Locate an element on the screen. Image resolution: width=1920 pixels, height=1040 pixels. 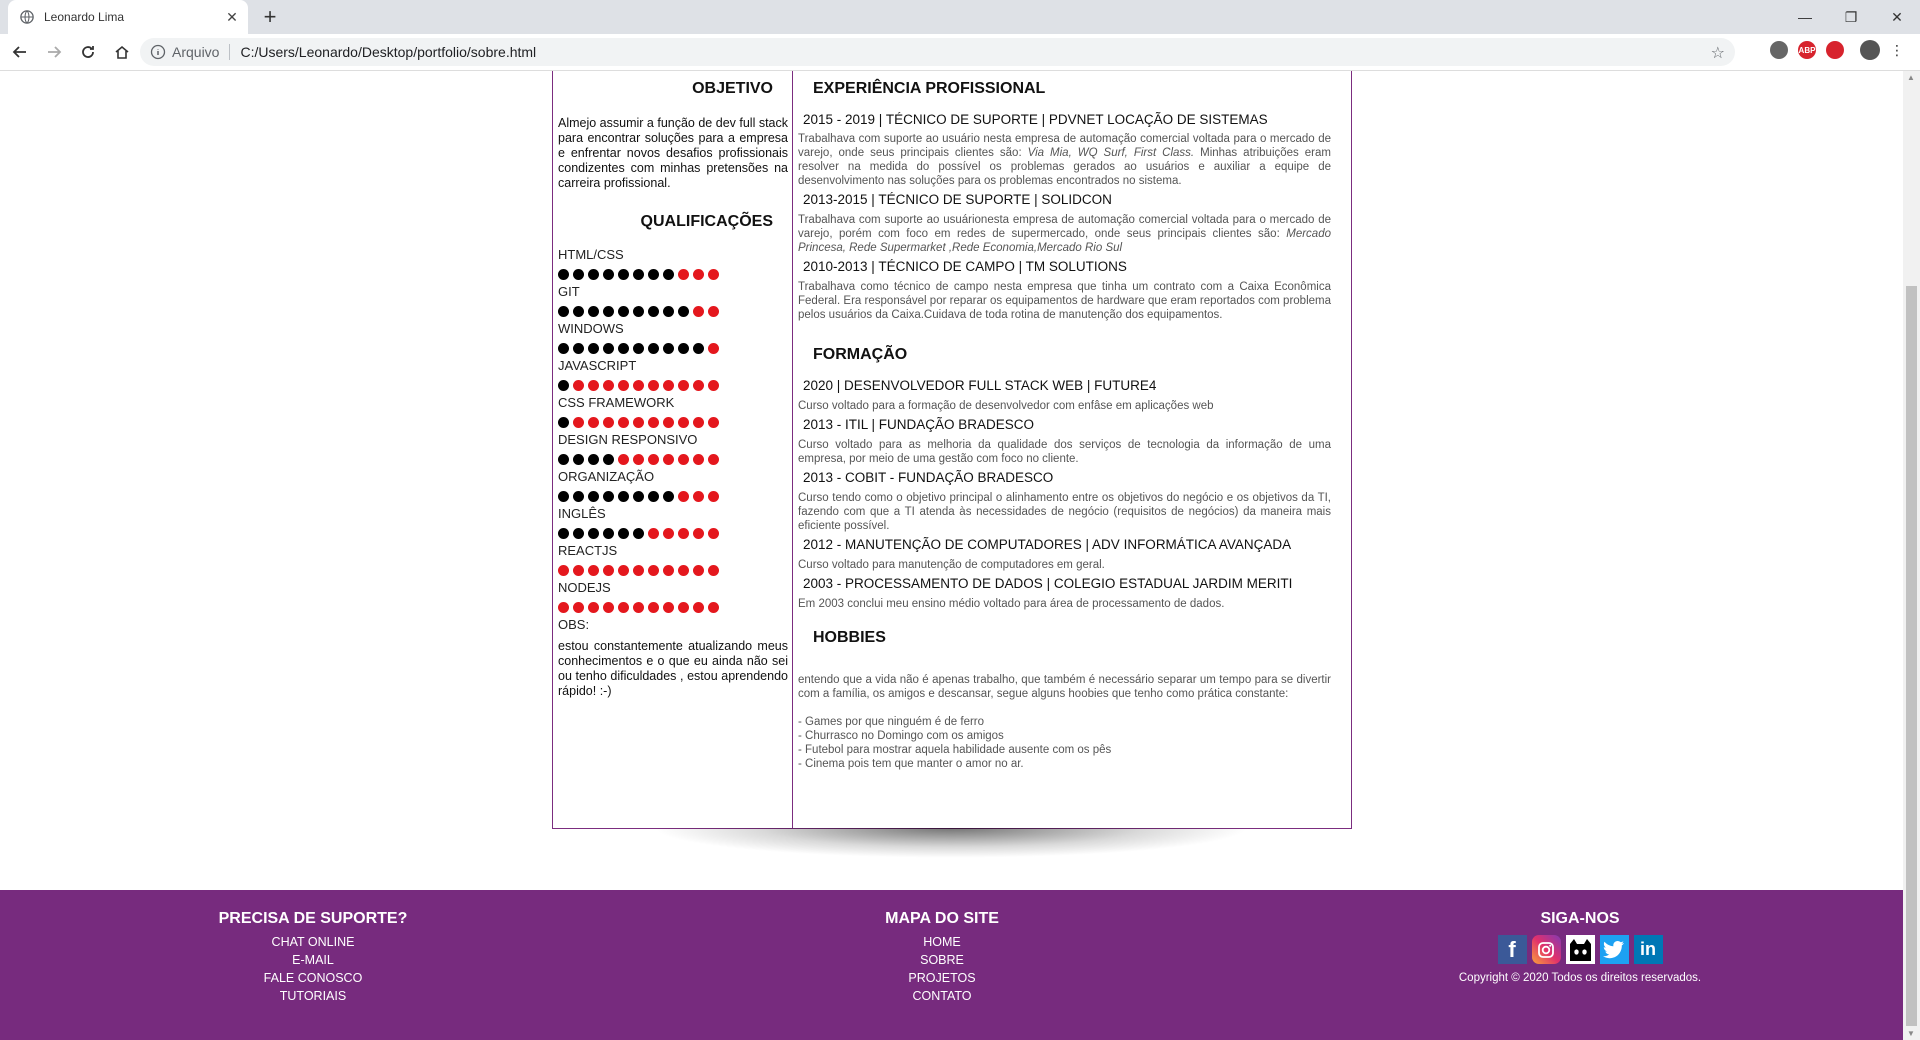
support-heading: PRECISA DE SUPORTE? is located at coordinates (313, 918).